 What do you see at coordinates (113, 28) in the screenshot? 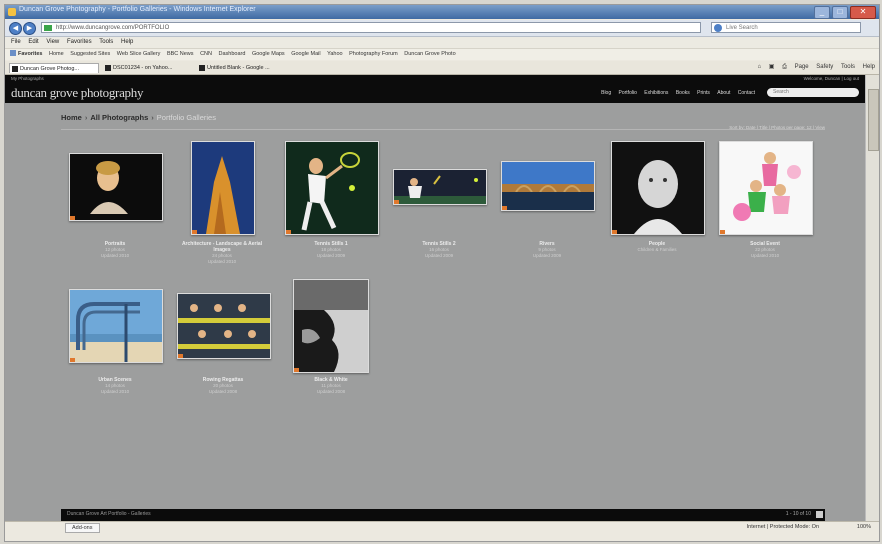
I see `address-text: http://www.duncangrove.com/PORTFOLIO` at bounding box center [113, 28].